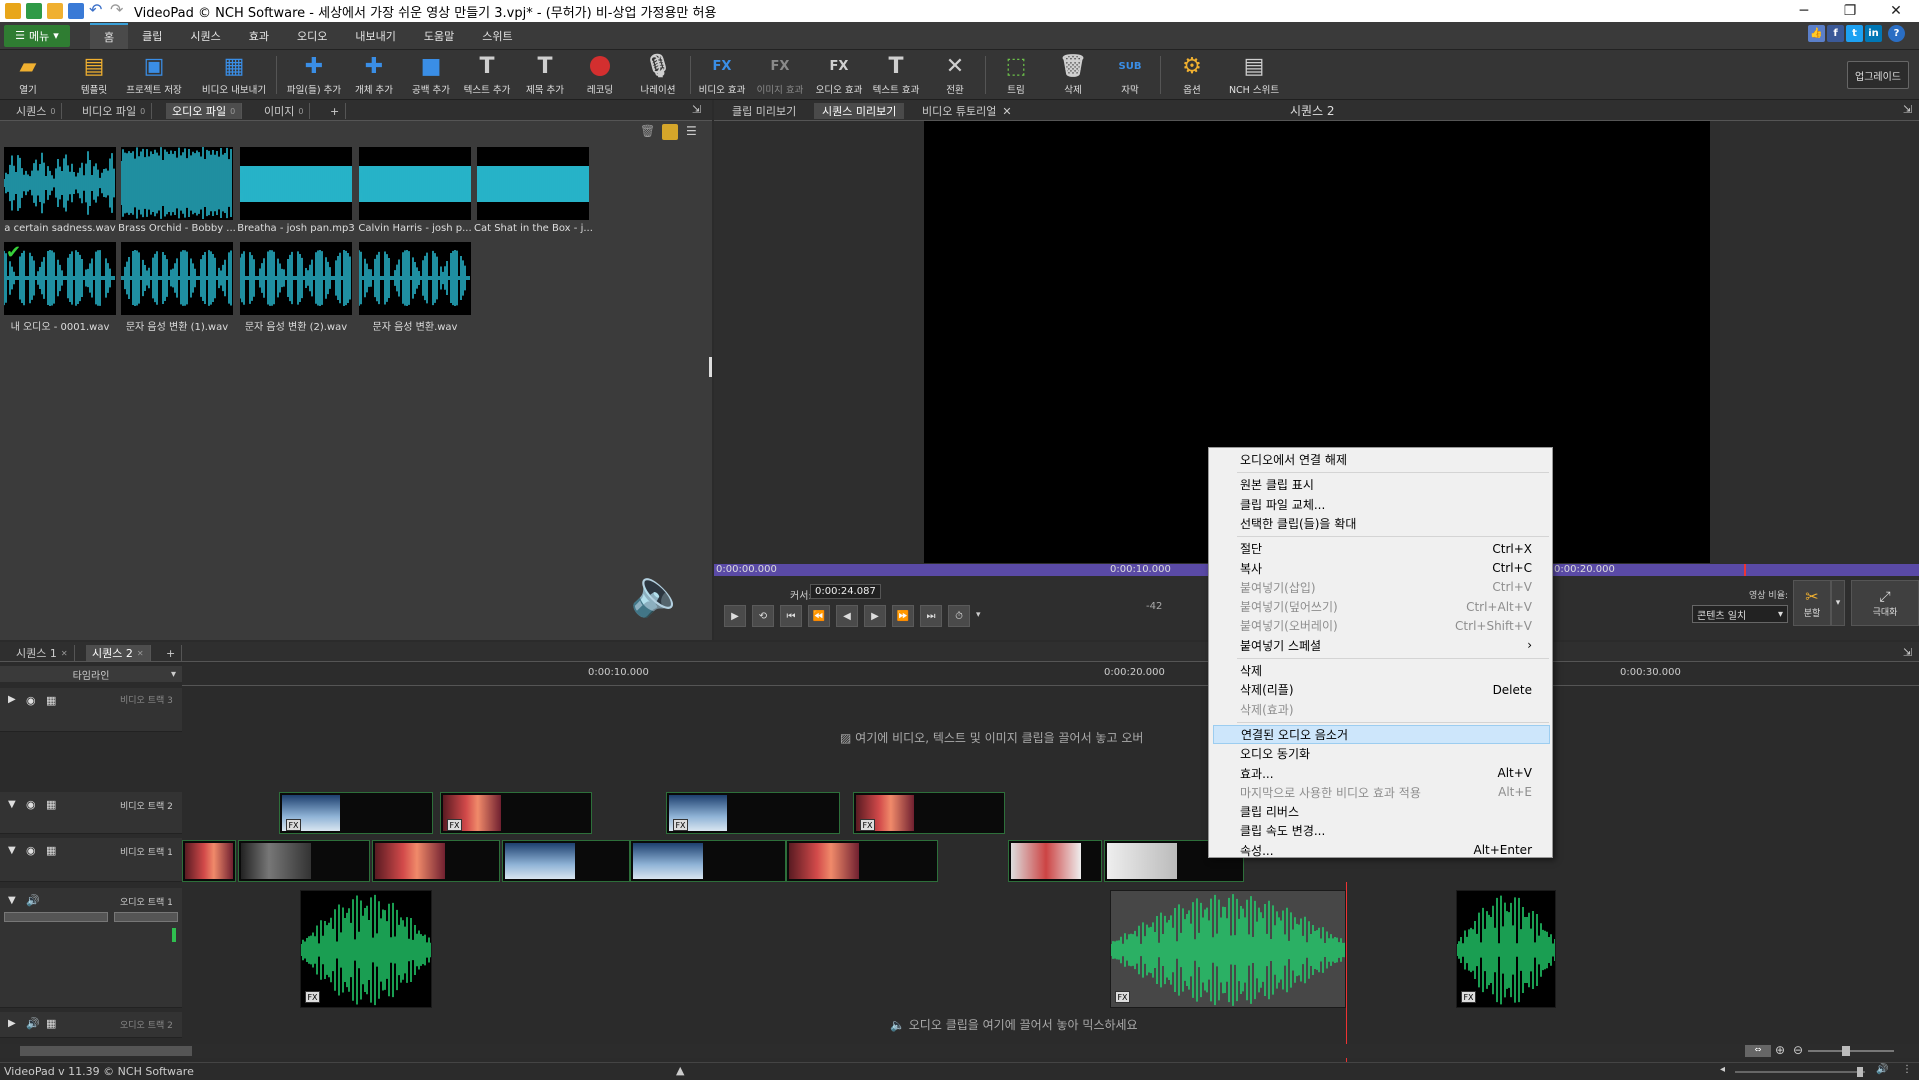 This screenshot has height=1080, width=1919. I want to click on volume-up-icon: 🔊, so click(1882, 1069).